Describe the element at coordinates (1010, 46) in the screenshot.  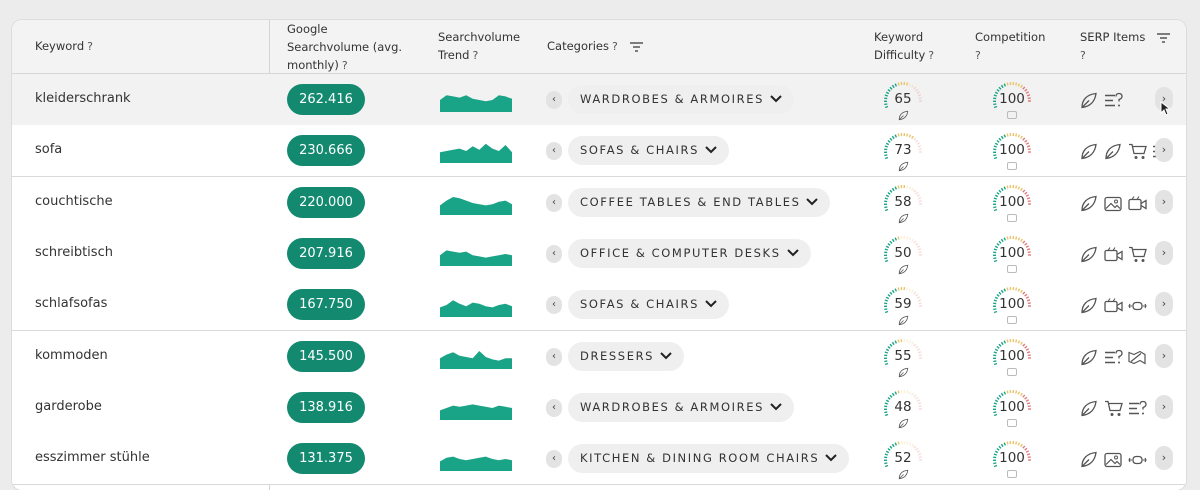
I see `header-competition: Competition ?` at that location.